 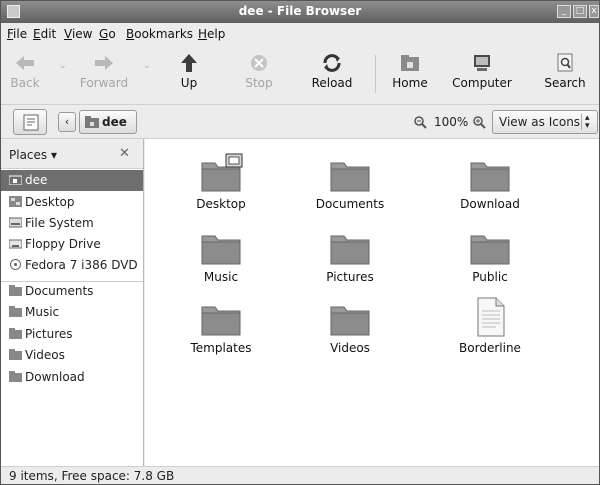 What do you see at coordinates (451, 122) in the screenshot?
I see `zoom-level: 100%` at bounding box center [451, 122].